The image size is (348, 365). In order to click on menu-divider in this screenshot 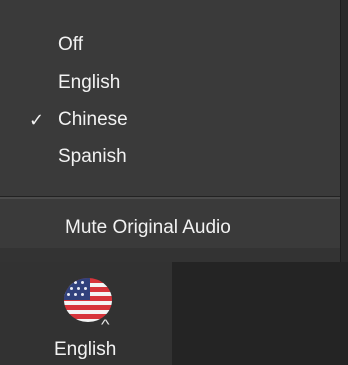, I will do `click(170, 197)`.